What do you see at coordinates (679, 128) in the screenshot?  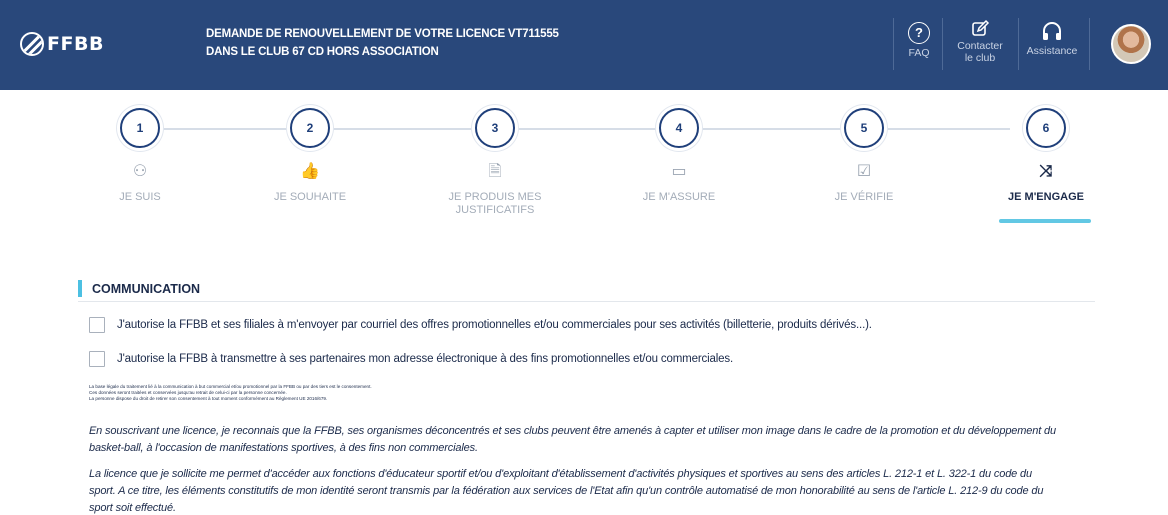 I see `step-4-circle: 4` at bounding box center [679, 128].